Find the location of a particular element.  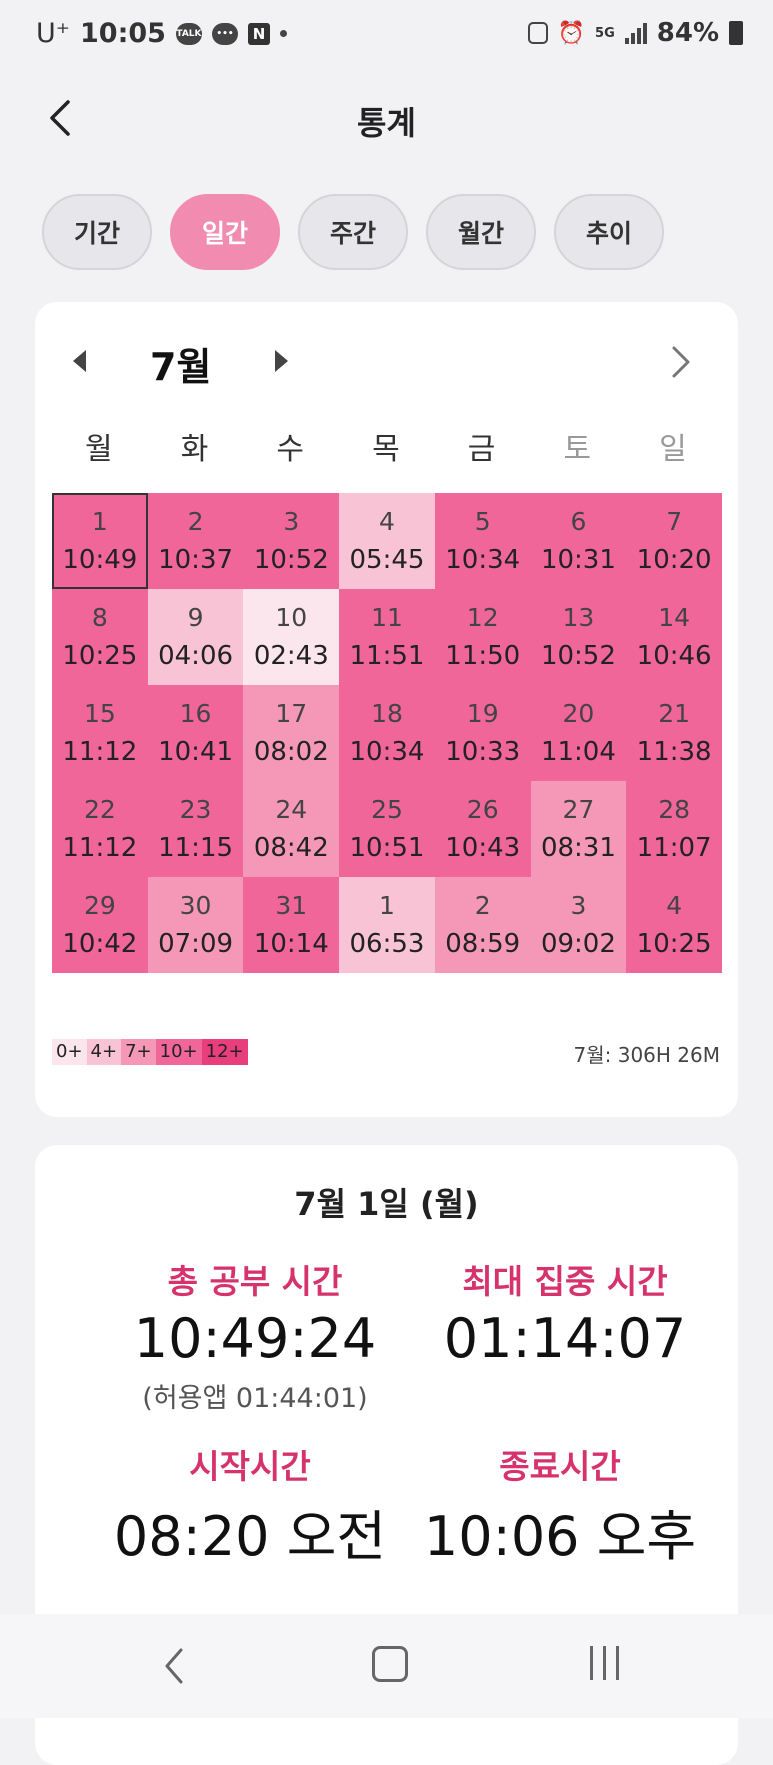

max-focus-stat: 최대 집중 시간 01:14:07 is located at coordinates (565, 1312).